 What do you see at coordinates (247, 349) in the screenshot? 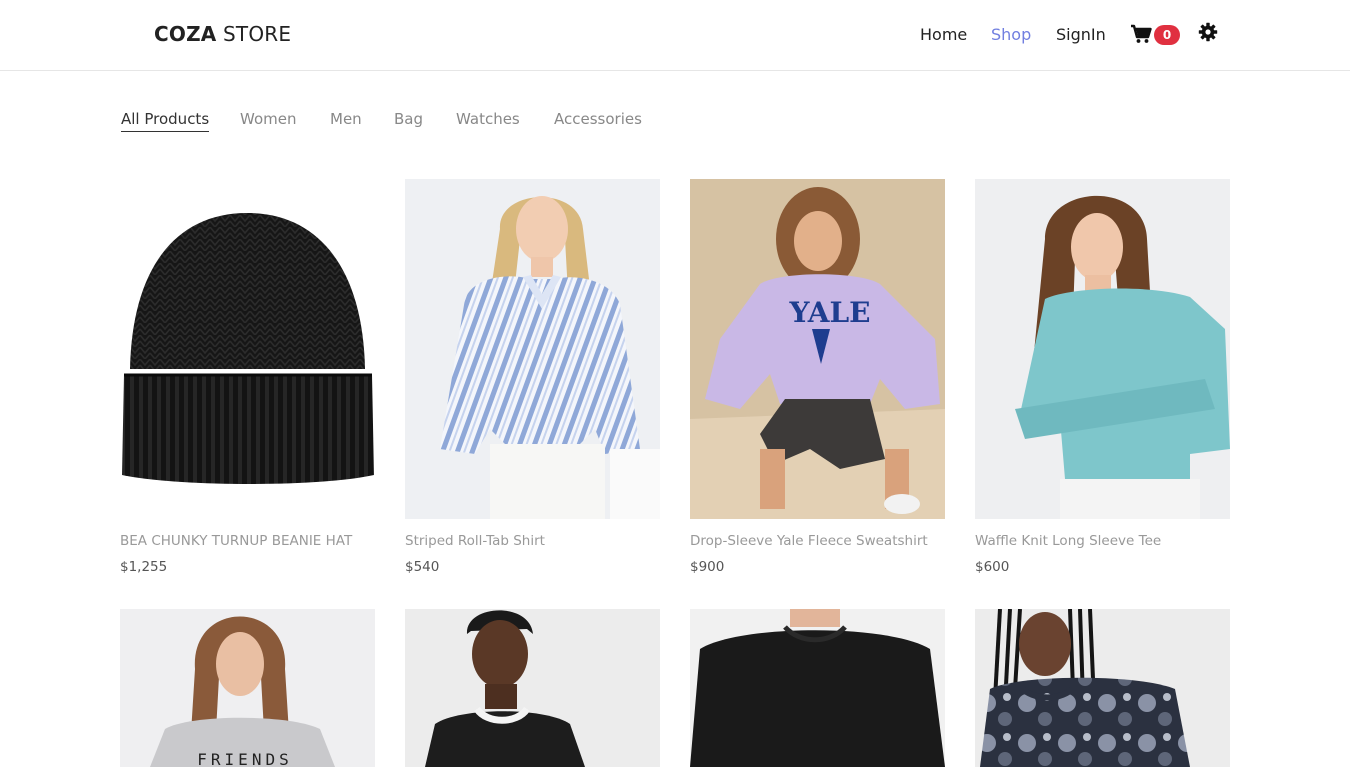
I see `product-image-beanie` at bounding box center [247, 349].